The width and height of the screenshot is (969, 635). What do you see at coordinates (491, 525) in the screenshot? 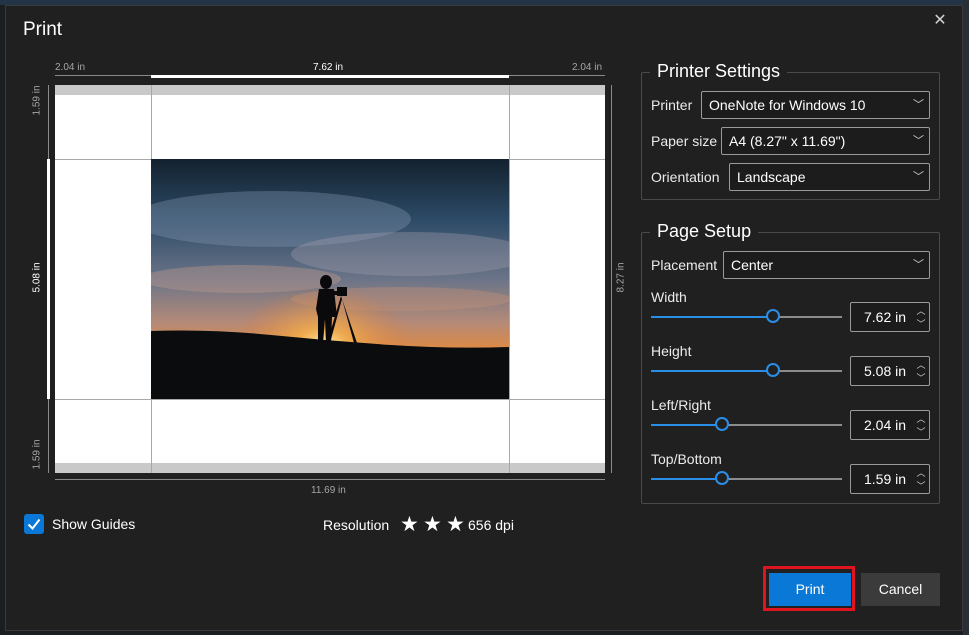
I see `resolution-dpi: 656 dpi` at bounding box center [491, 525].